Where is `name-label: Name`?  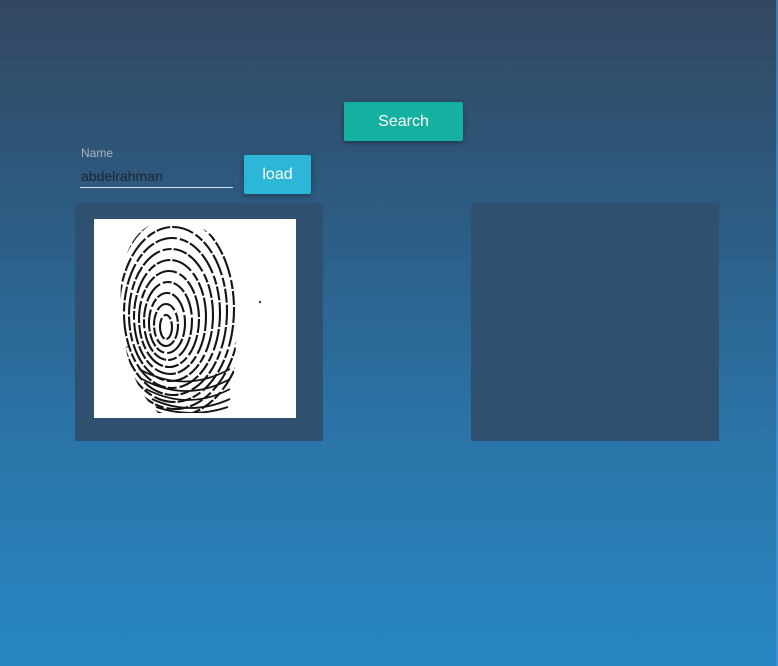
name-label: Name is located at coordinates (97, 153).